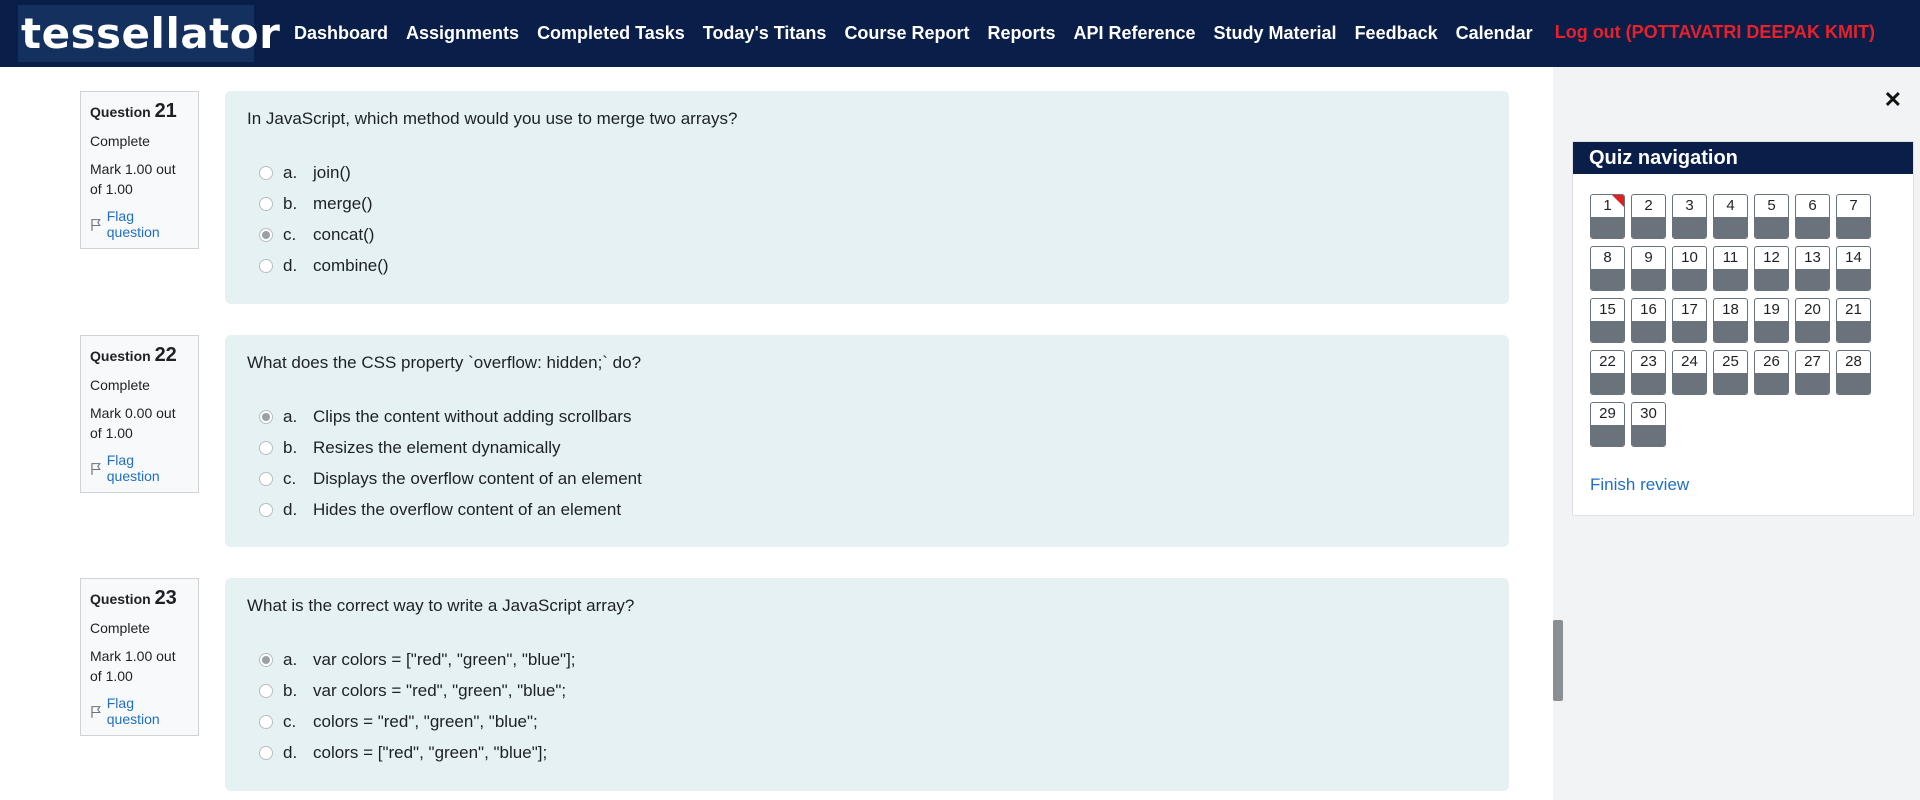  I want to click on quiz-nav-button-7: 7, so click(1853, 216).